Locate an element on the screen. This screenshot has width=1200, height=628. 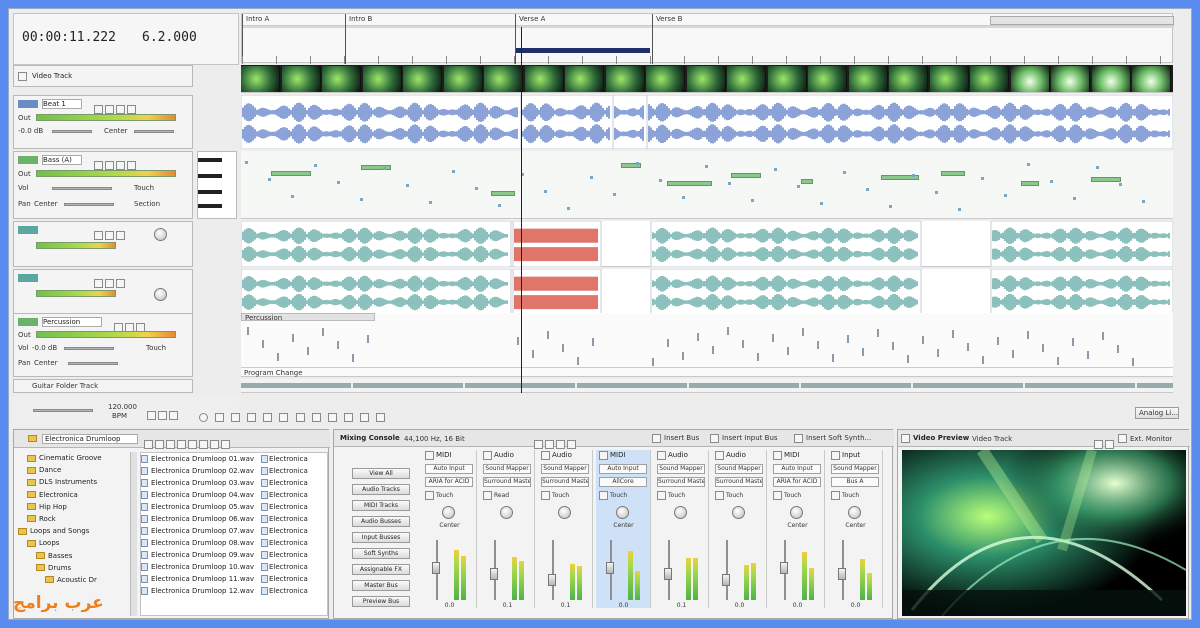
solo-icon is located at coordinates (109, 109).